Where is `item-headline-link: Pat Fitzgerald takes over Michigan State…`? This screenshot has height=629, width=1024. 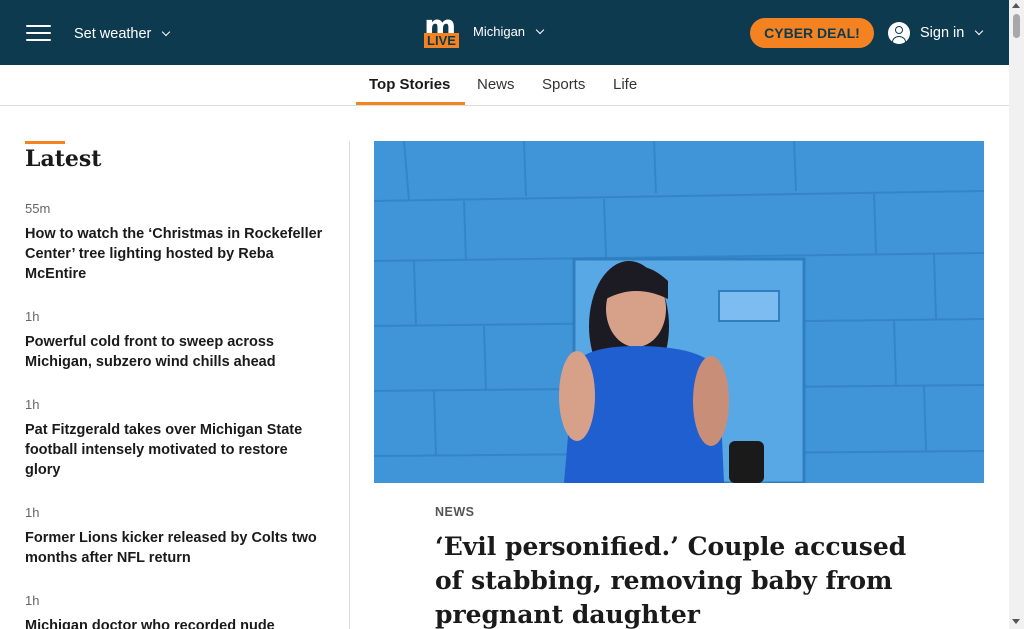
item-headline-link: Pat Fitzgerald takes over Michigan State… is located at coordinates (175, 450).